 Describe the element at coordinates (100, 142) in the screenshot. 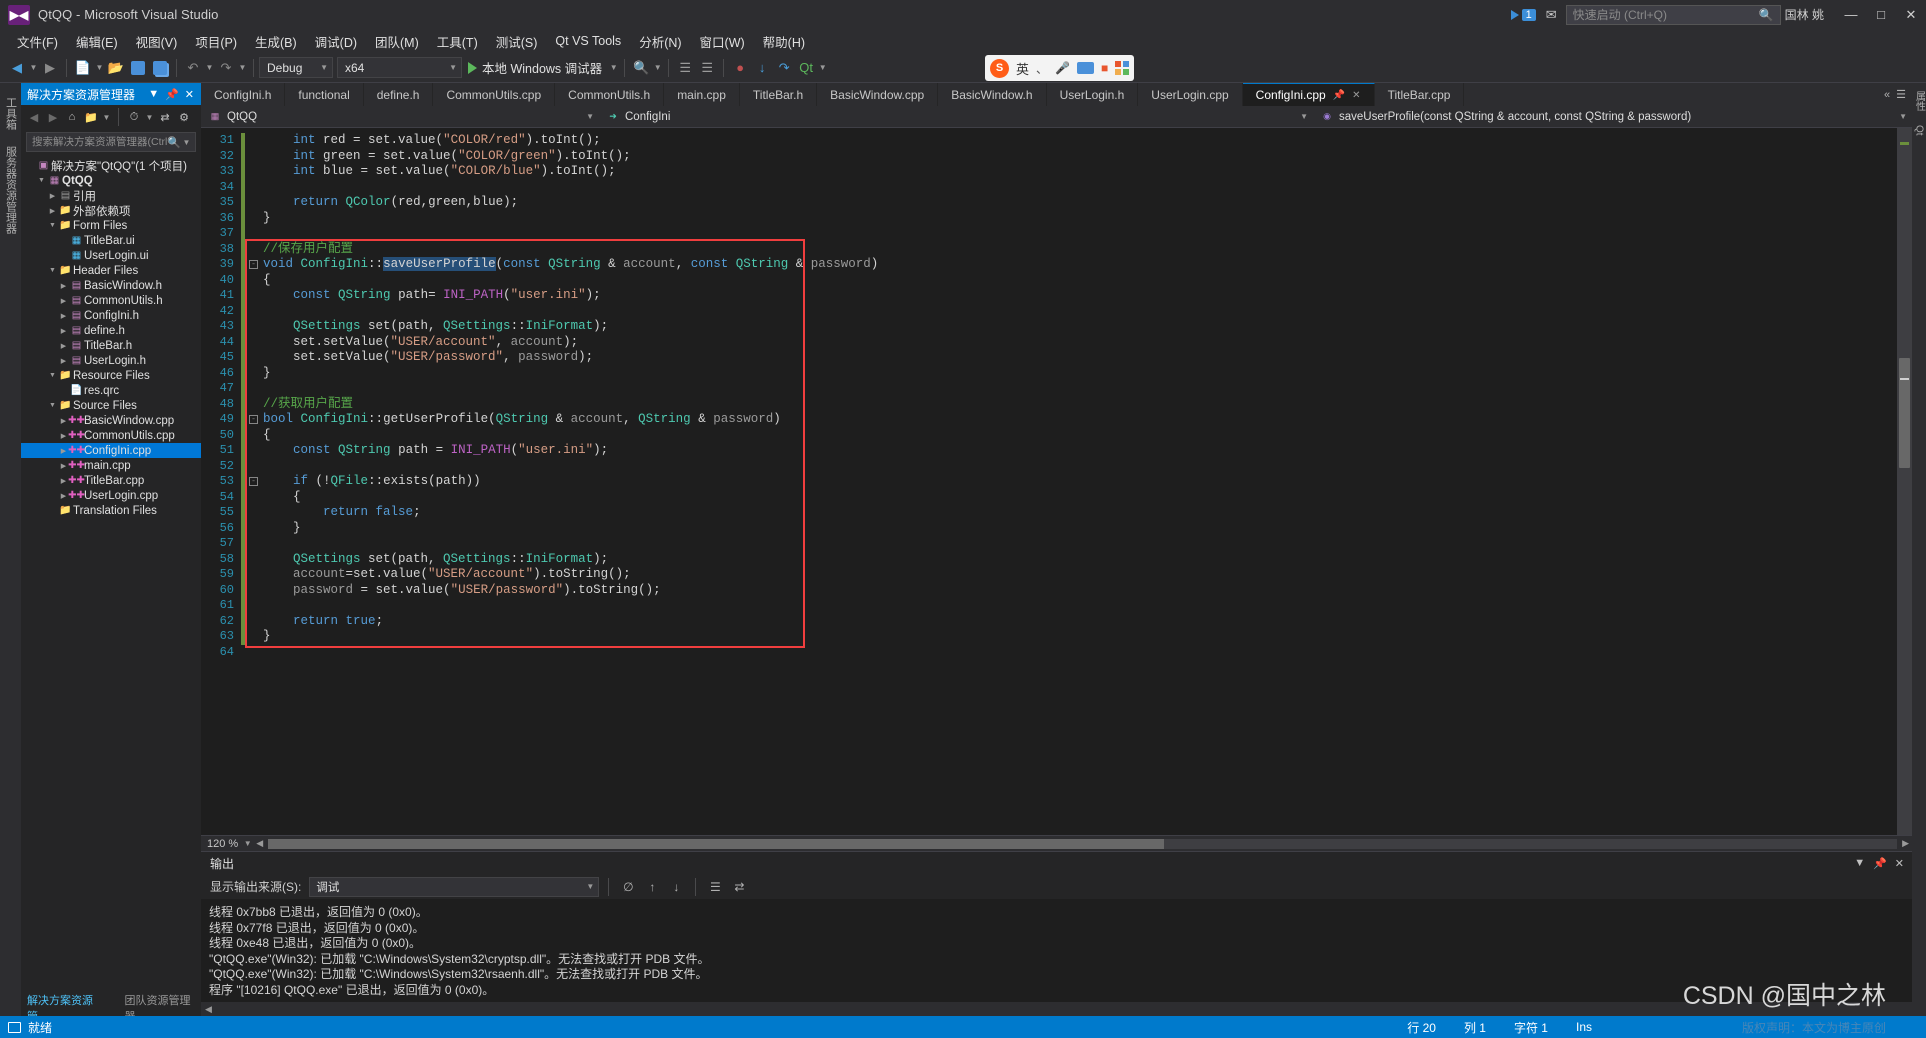

I see `search-input` at that location.